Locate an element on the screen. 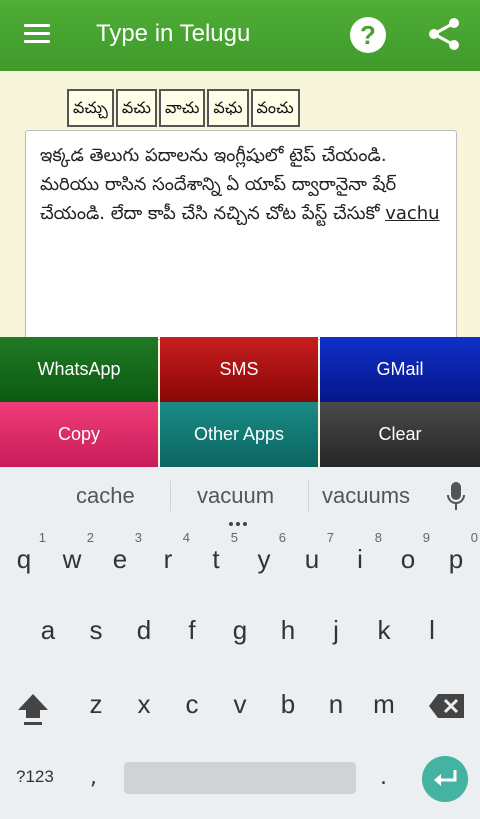  help-icon: ? is located at coordinates (368, 35).